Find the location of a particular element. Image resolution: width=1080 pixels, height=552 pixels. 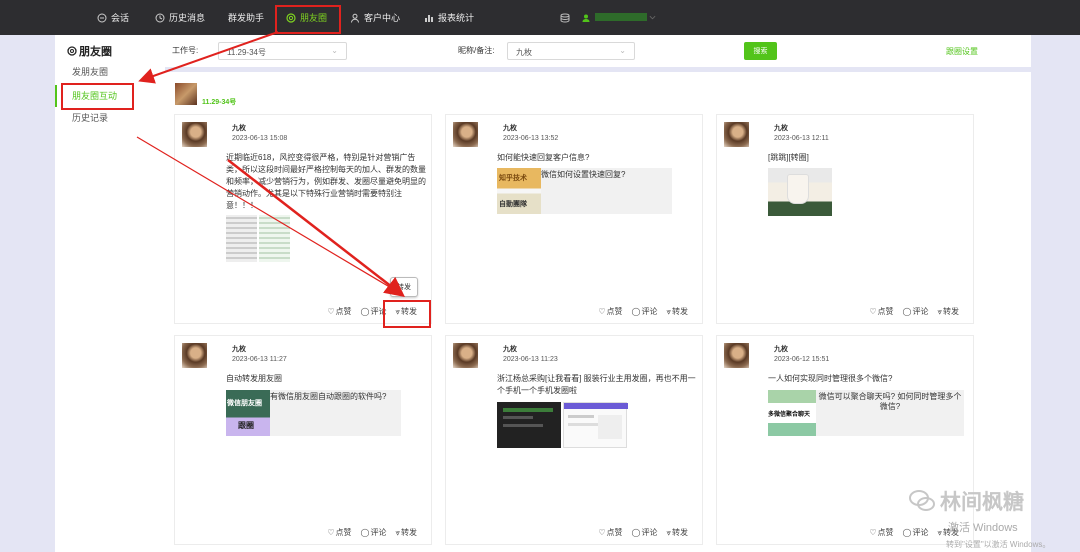

settings-link: 跟圈设置 is located at coordinates (962, 51).